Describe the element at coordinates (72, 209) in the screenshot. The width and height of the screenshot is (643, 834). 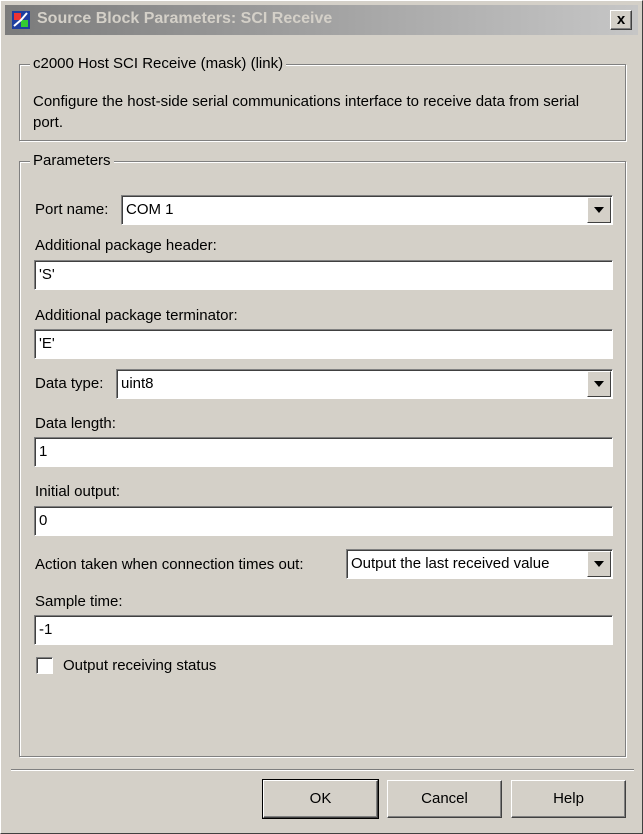
I see `port-name-label: Port name:` at that location.